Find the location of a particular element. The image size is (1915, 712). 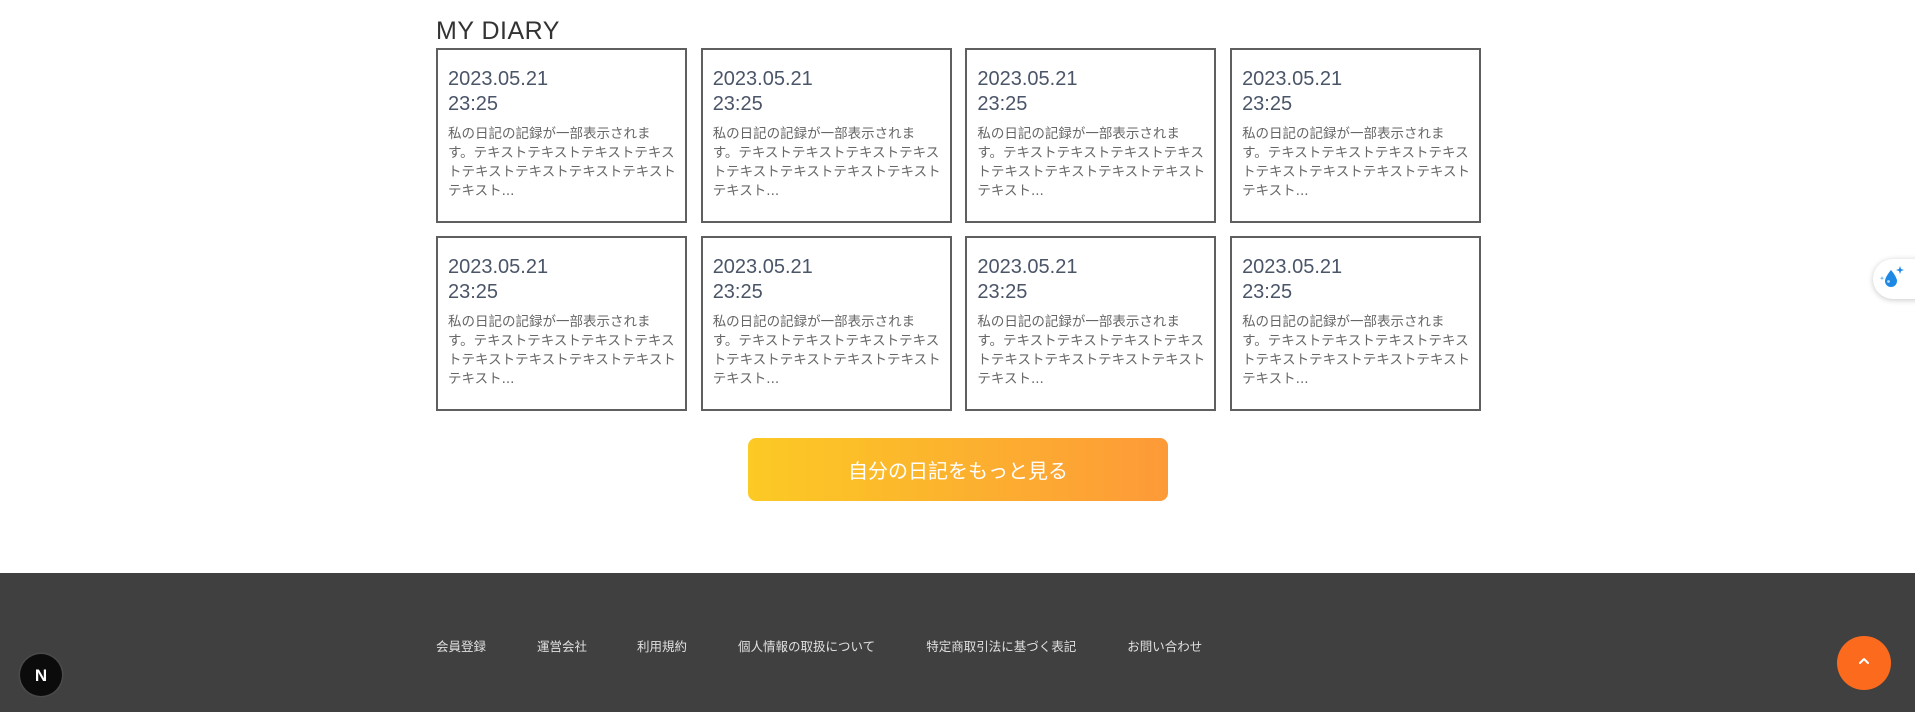

water-drop-sparkle-icon is located at coordinates (1893, 279).